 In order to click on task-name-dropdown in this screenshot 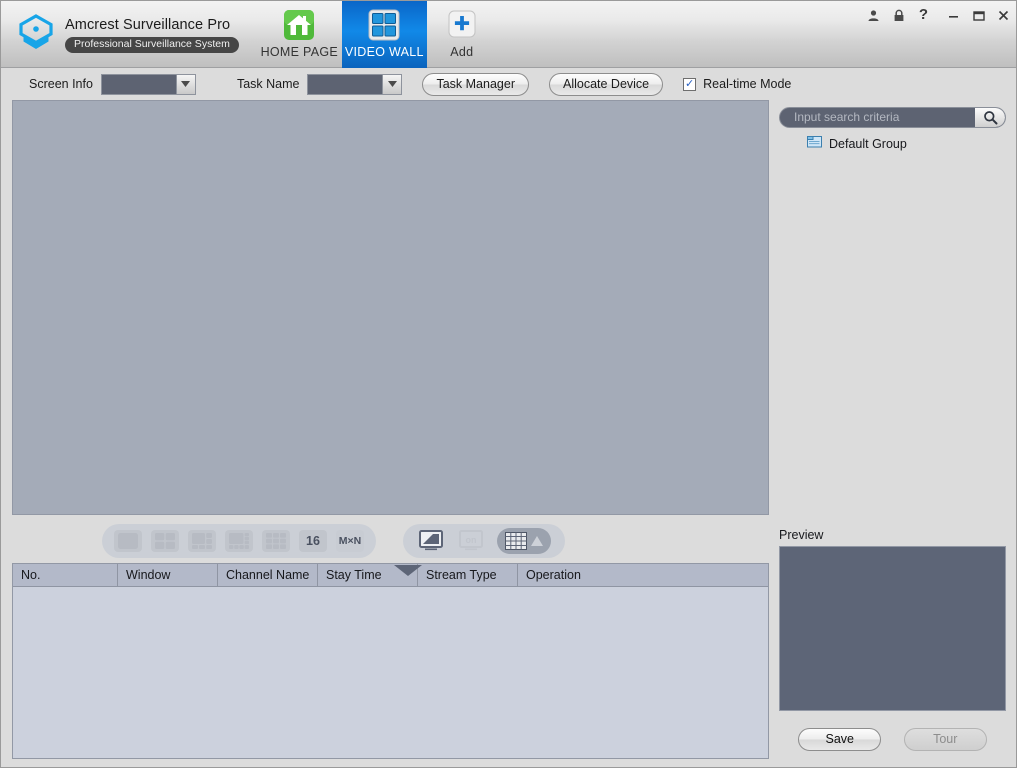, I will do `click(355, 84)`.